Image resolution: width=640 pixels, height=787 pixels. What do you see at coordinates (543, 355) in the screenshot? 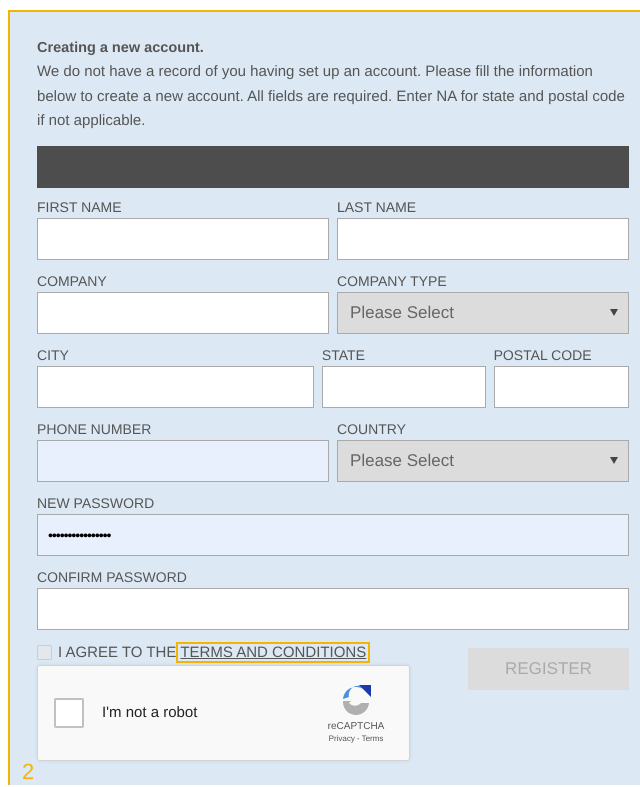
I see `field-label: POSTAL CODE` at bounding box center [543, 355].